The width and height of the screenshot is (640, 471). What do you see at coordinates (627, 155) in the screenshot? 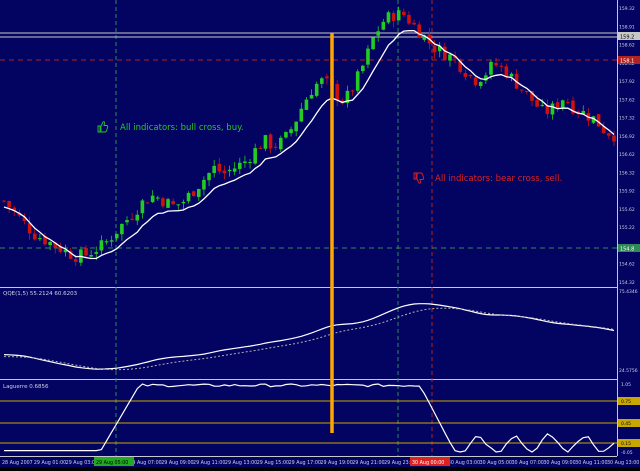
I see `price-axis-label: 156.62` at bounding box center [627, 155].